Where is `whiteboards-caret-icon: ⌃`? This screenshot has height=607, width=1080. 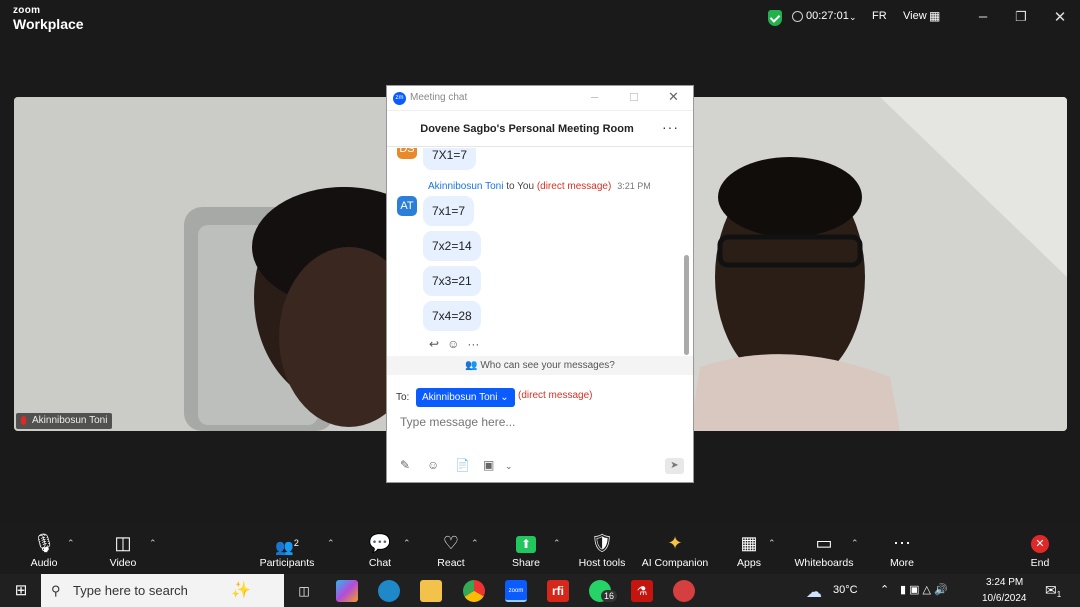 whiteboards-caret-icon: ⌃ is located at coordinates (855, 543).